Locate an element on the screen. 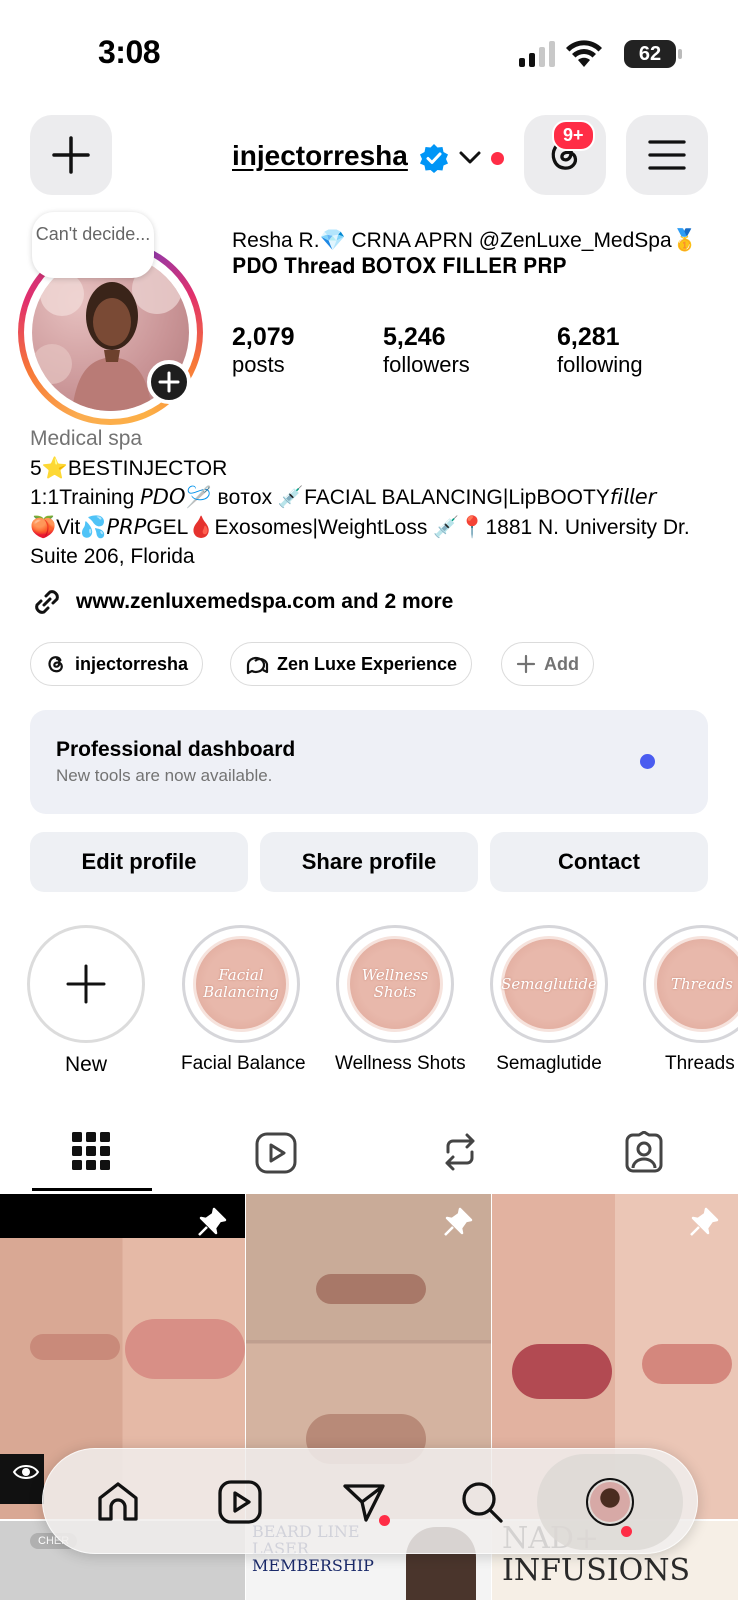 This screenshot has width=738, height=1600. tab-grid is located at coordinates (91, 1153).